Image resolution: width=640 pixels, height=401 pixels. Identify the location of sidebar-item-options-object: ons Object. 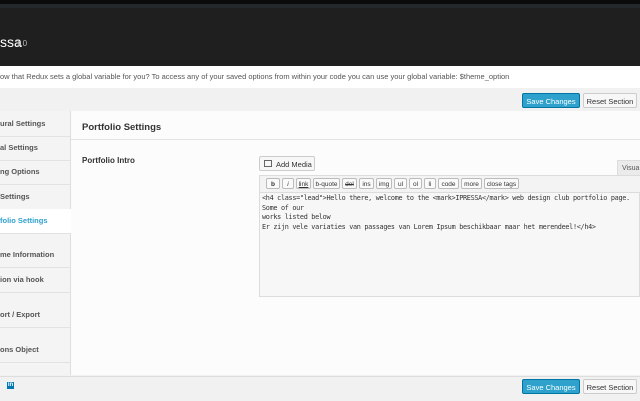
(35, 350).